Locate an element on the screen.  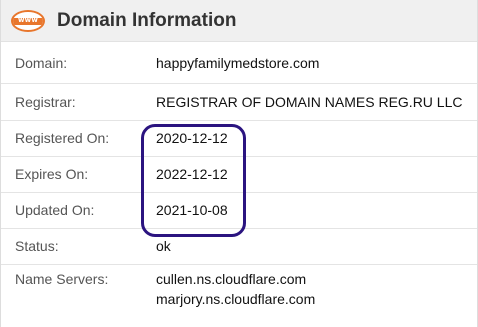
row-value: 2021-10-08 is located at coordinates (192, 210).